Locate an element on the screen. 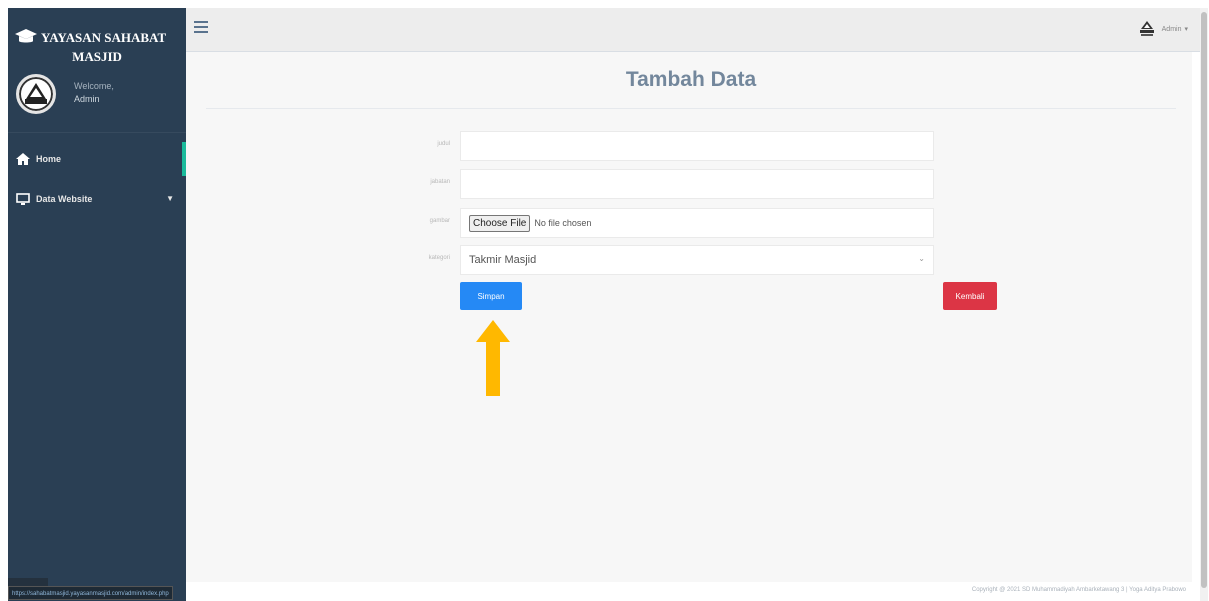  form-row-judul: judul is located at coordinates (691, 146).